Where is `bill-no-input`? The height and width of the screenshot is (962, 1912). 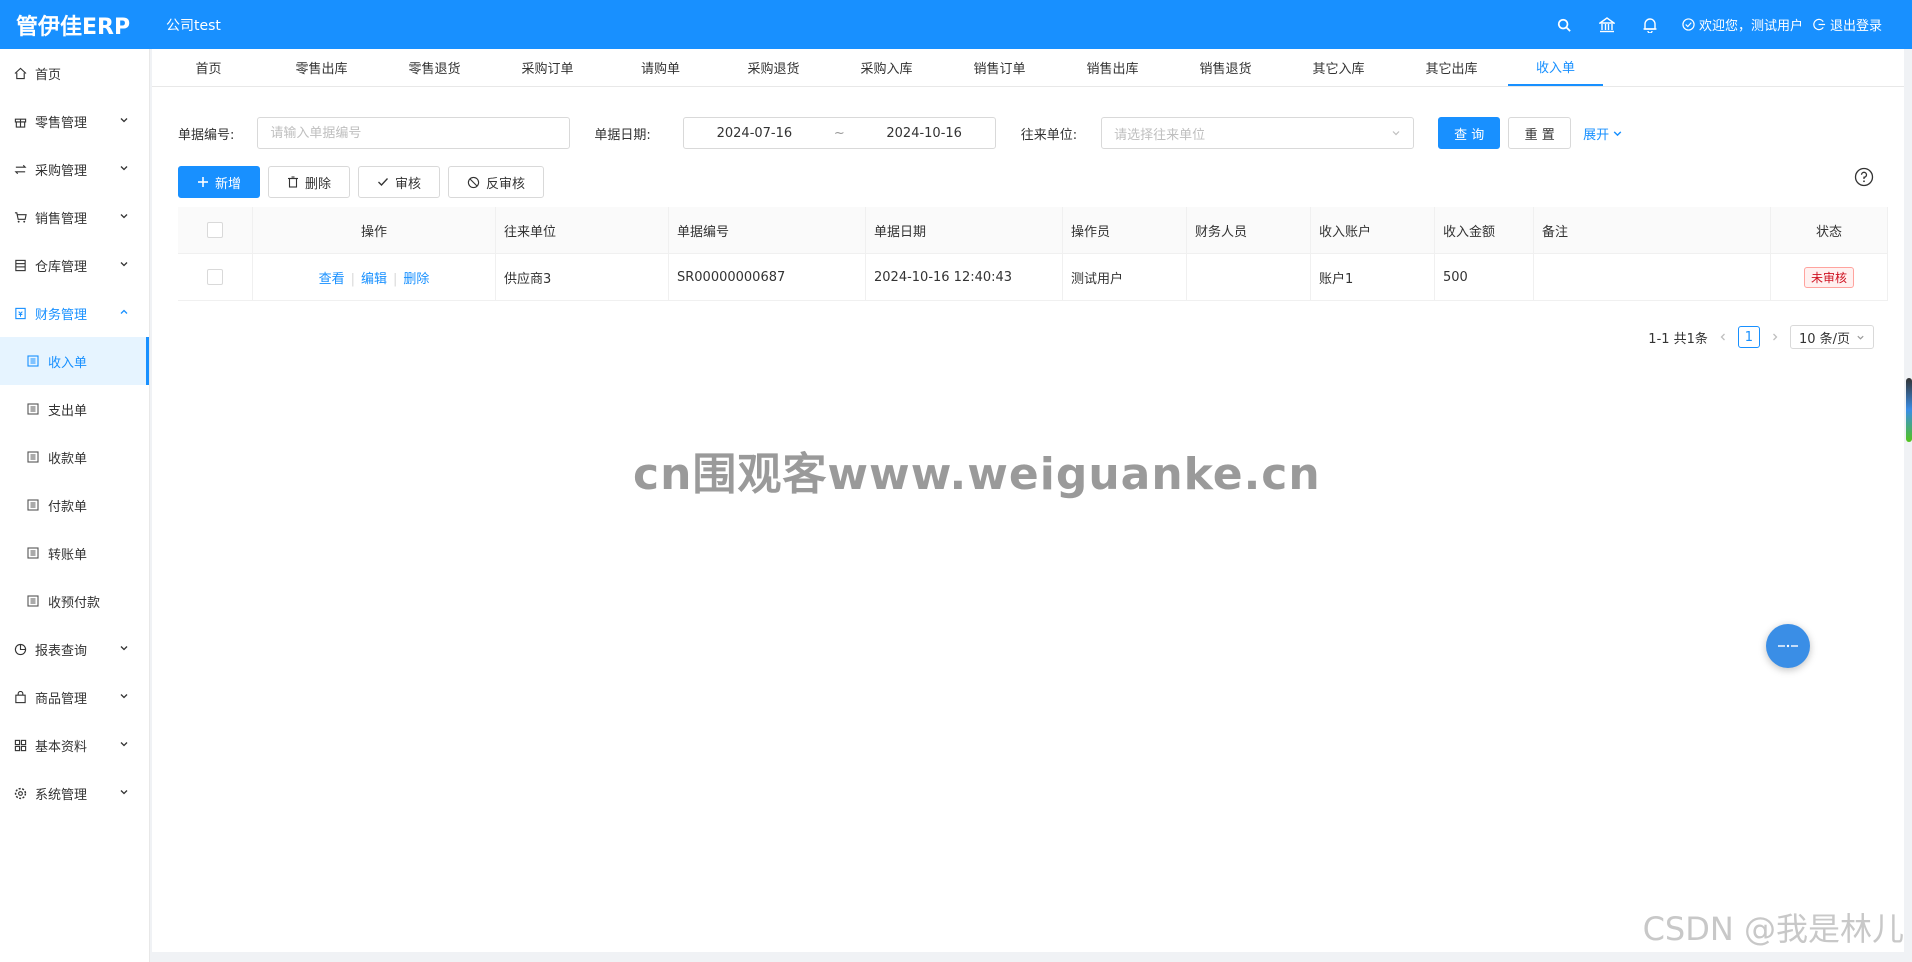 bill-no-input is located at coordinates (414, 133).